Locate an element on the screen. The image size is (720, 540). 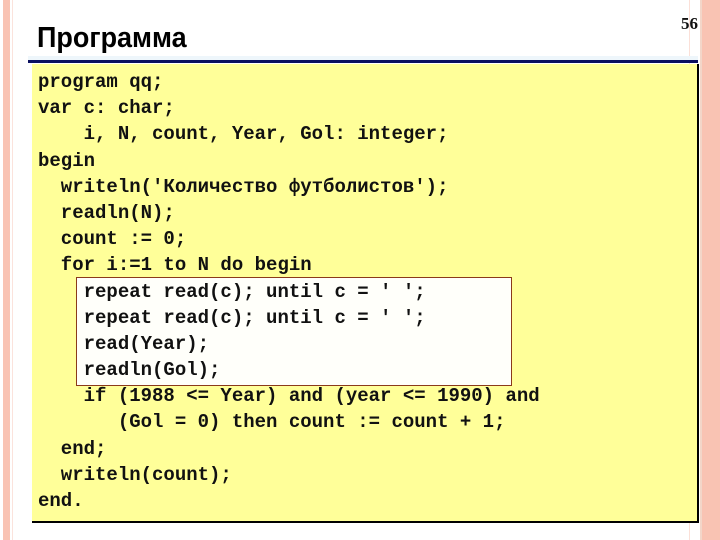
code-line: end; is located at coordinates (72, 448).